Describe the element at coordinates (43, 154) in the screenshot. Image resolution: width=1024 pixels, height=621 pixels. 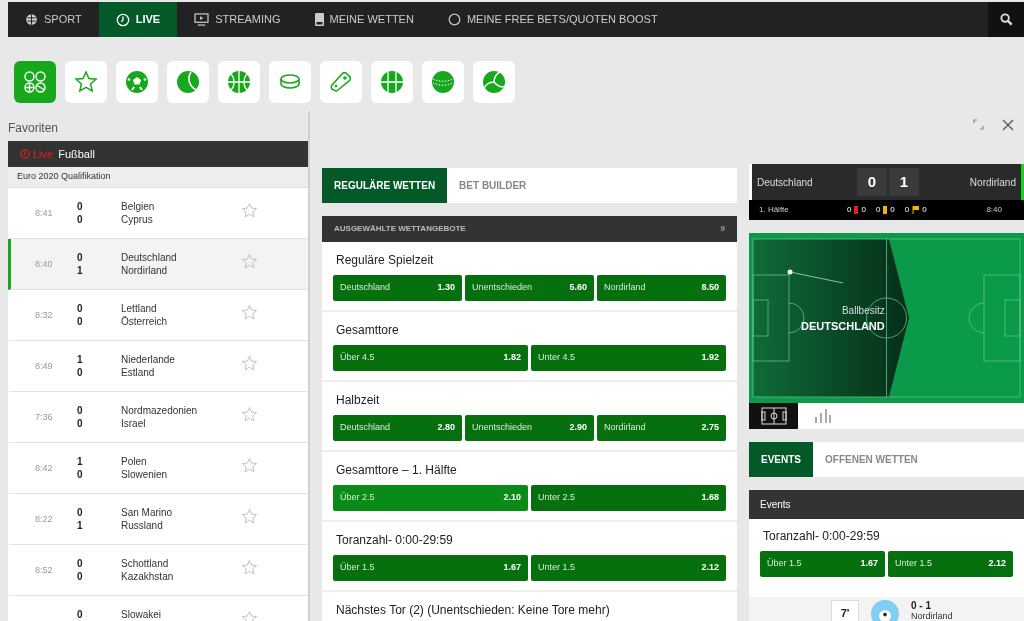
I see `live-label: Live` at that location.